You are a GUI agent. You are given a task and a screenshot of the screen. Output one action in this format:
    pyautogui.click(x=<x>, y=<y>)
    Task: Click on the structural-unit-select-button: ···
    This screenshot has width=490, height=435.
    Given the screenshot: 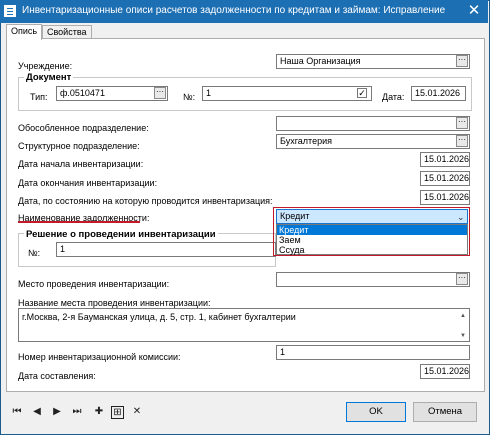 What is the action you would take?
    pyautogui.click(x=462, y=141)
    